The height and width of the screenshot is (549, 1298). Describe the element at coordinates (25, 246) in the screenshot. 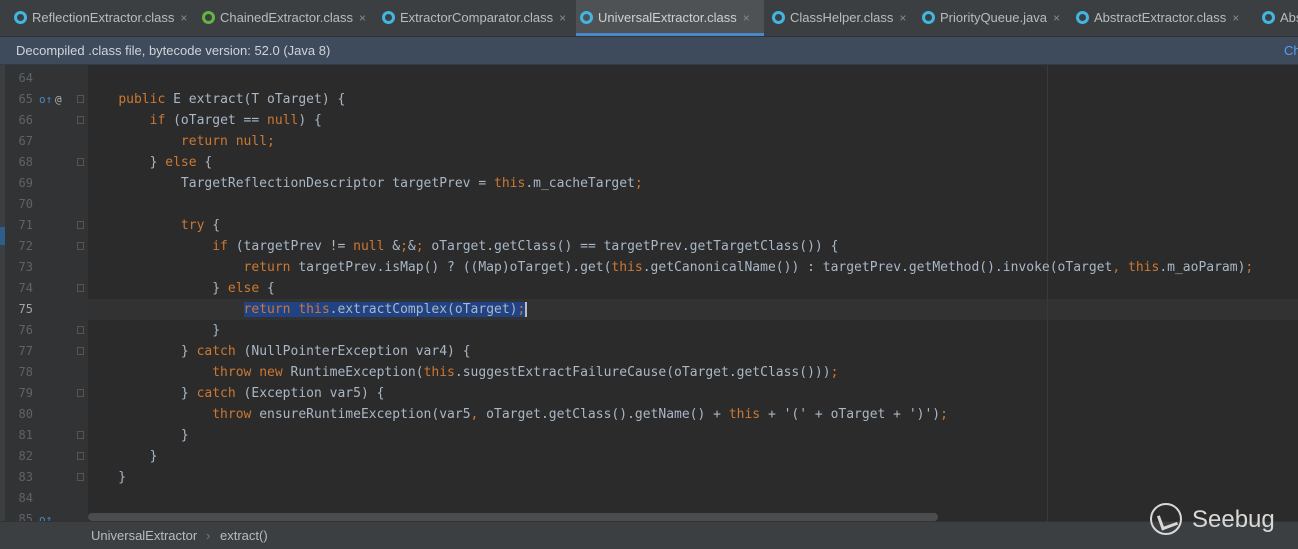

I see `line-number: 72` at that location.